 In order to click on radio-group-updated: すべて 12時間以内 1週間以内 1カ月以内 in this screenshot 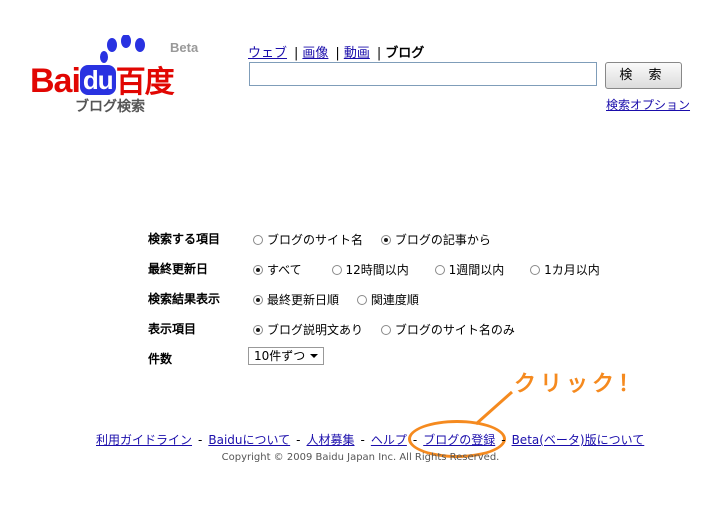, I will do `click(433, 269)`.